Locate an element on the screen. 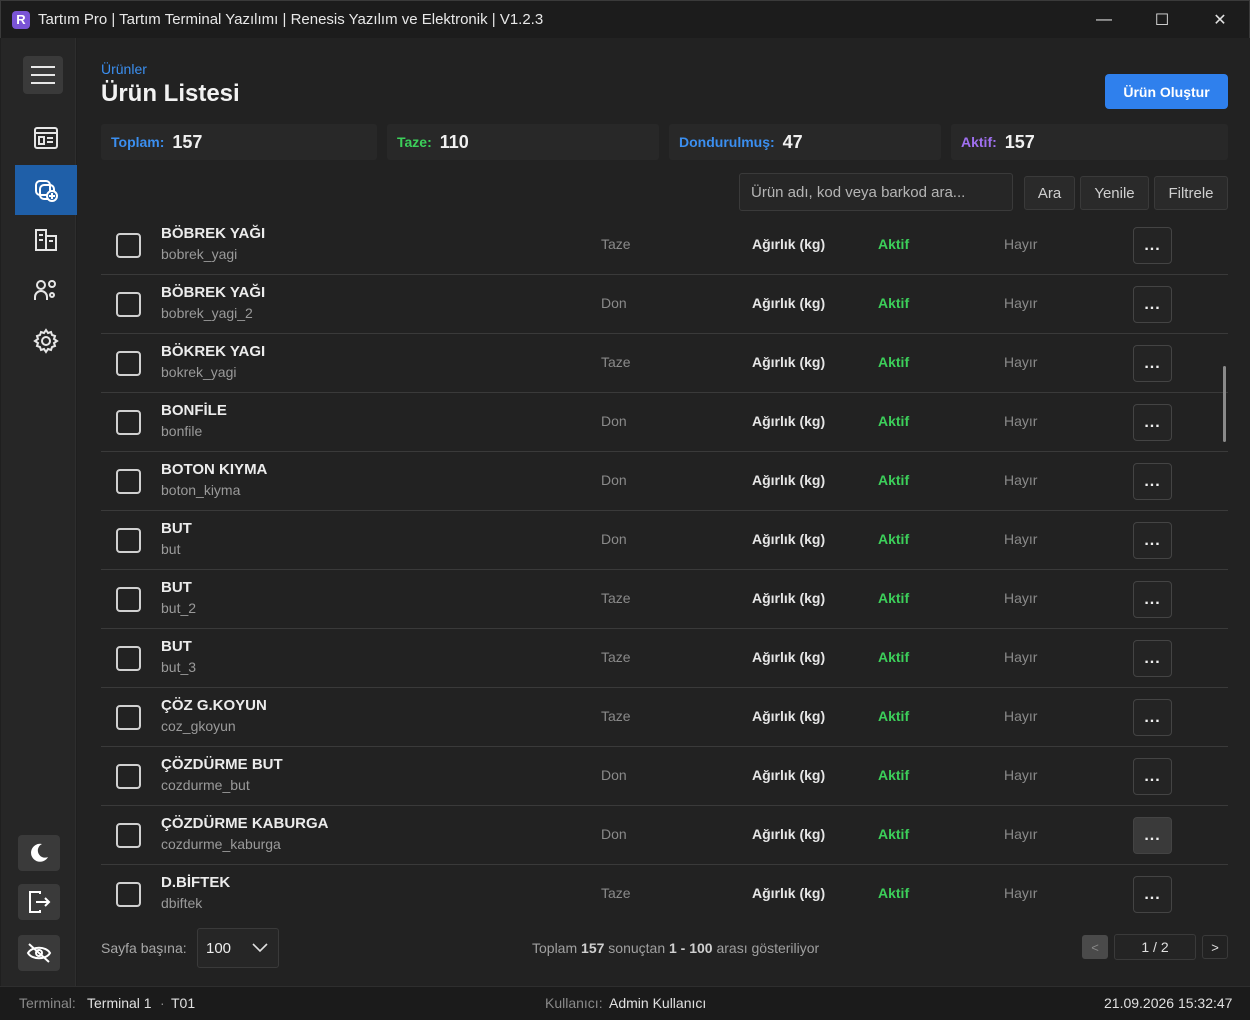 This screenshot has width=1250, height=1020. logout-button is located at coordinates (39, 902).